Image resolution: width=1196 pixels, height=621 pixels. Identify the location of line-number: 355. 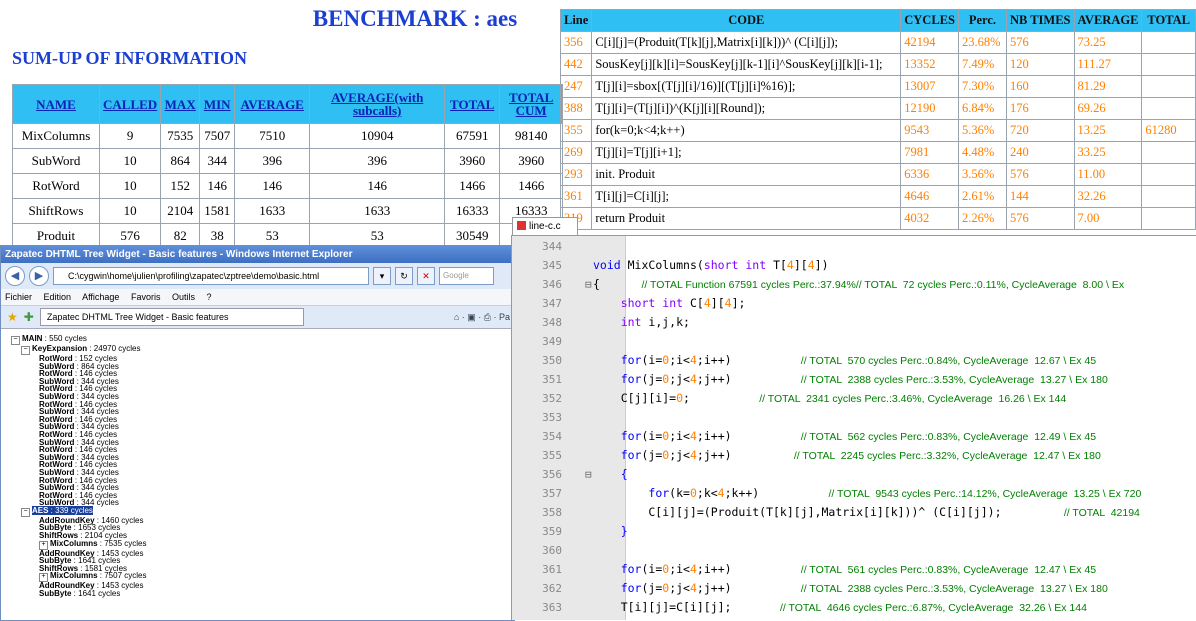
(552, 455).